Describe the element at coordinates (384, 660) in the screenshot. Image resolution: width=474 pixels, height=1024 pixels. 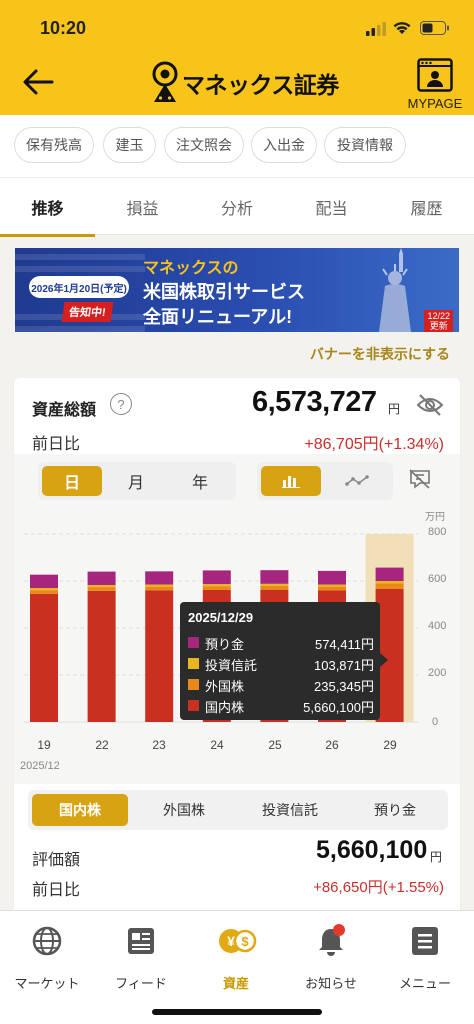
I see `tooltip-arrow` at that location.